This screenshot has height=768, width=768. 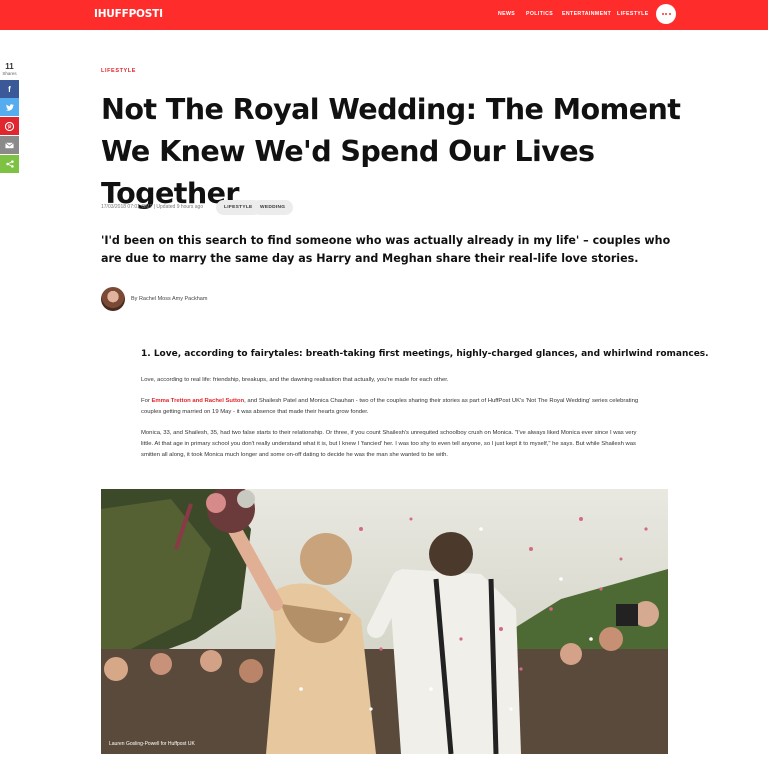 I want to click on twitter-share-button, so click(x=9, y=107).